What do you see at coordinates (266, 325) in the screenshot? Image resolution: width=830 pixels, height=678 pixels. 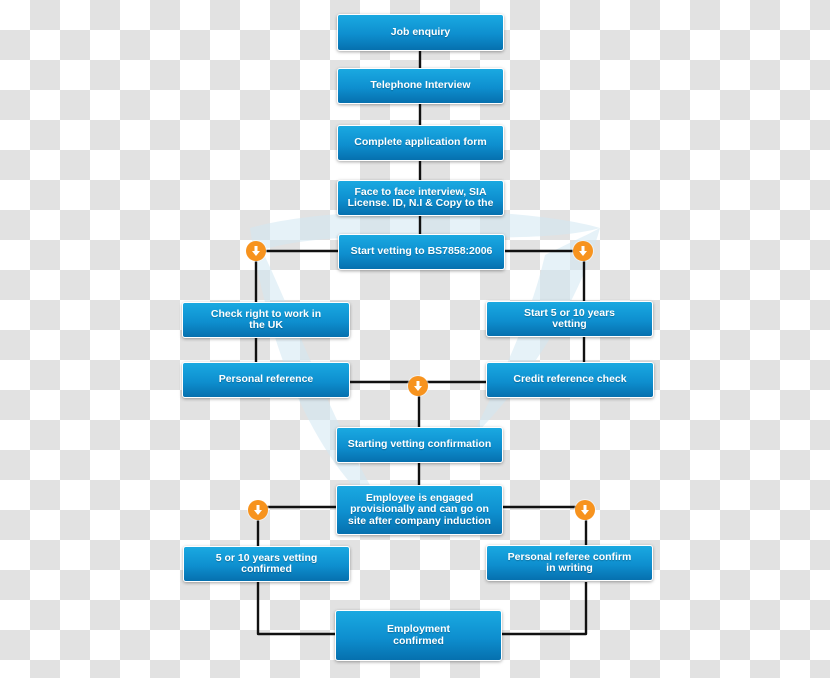 I see `node-label-line-2: the UK` at bounding box center [266, 325].